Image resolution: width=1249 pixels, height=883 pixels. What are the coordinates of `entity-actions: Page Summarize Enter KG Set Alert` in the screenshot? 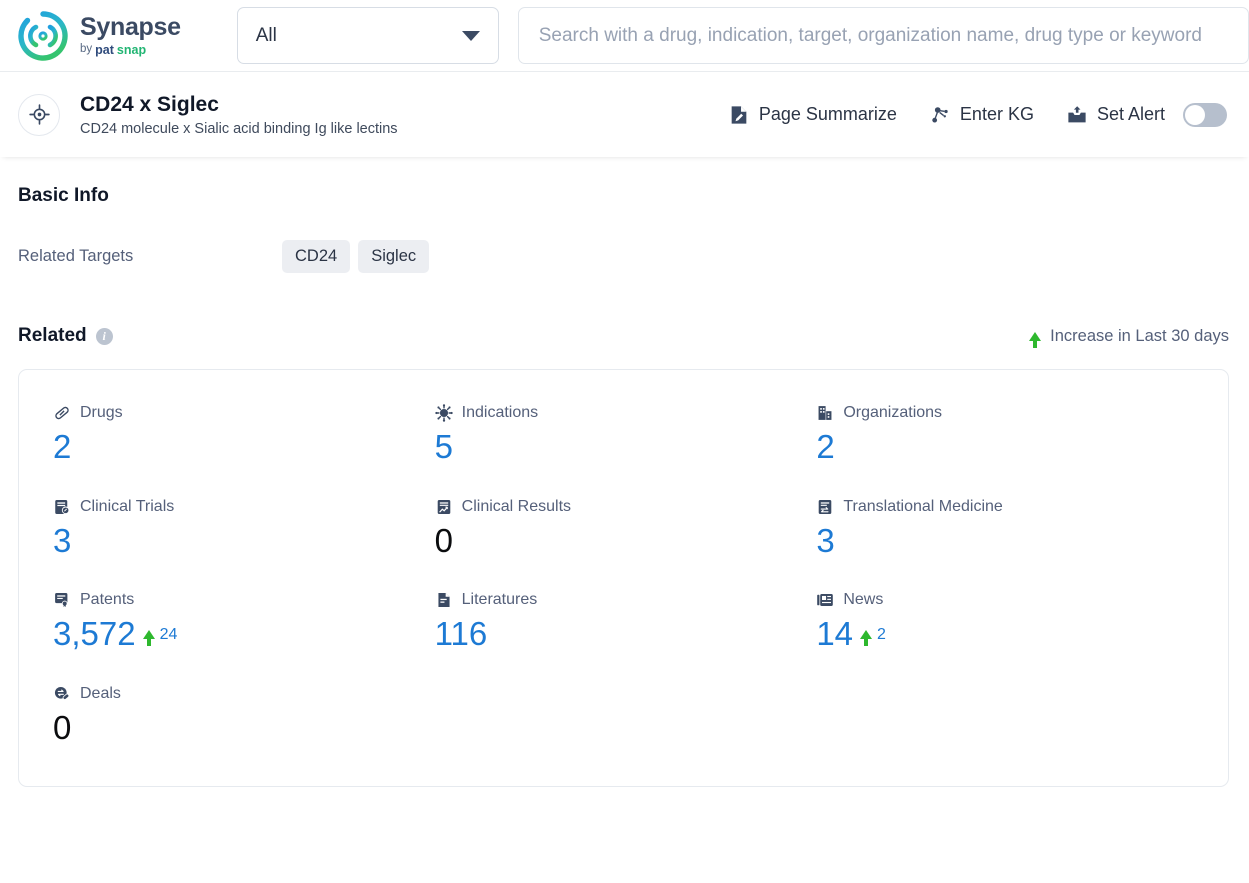 It's located at (977, 114).